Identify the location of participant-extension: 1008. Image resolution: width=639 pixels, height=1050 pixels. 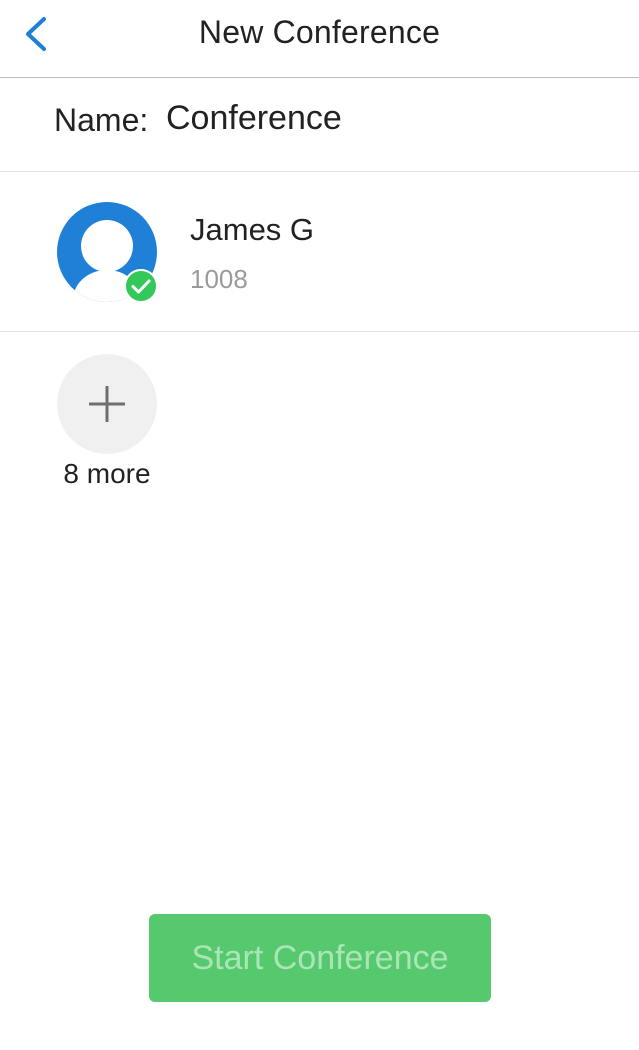
(219, 279).